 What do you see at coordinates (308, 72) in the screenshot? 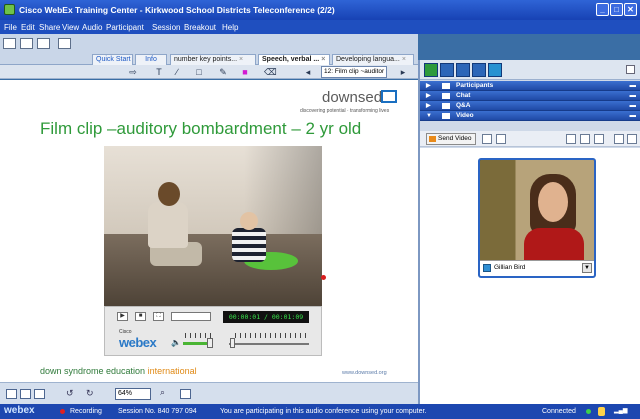
I see `previous-page-icon: ◂` at bounding box center [308, 72].